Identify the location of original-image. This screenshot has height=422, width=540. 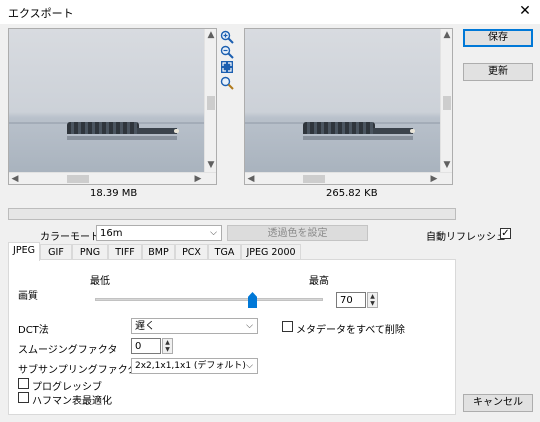
(106, 100).